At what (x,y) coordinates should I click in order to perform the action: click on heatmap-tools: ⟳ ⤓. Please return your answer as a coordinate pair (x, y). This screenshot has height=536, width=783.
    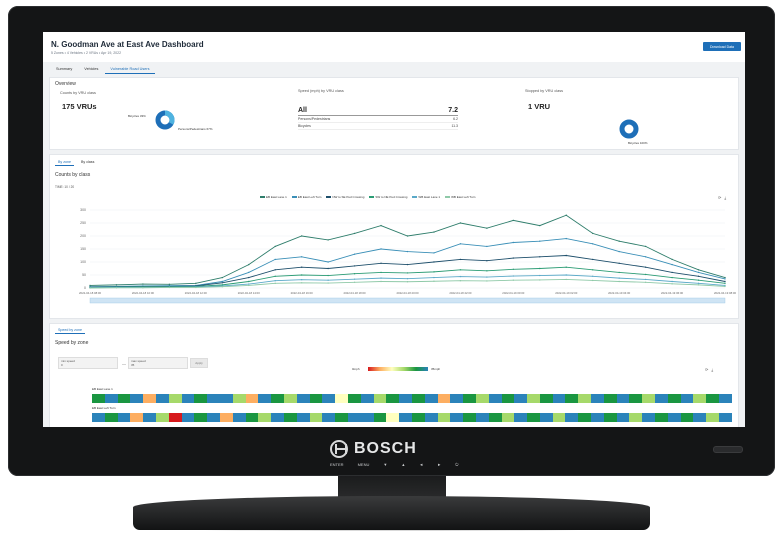
    Looking at the image, I should click on (709, 369).